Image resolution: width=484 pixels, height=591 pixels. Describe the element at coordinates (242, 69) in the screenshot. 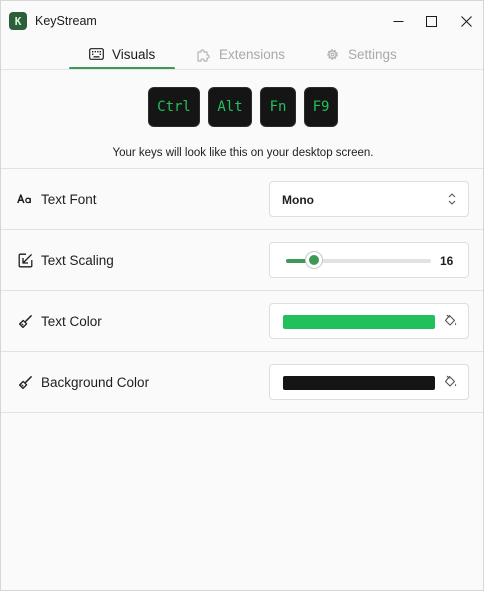

I see `tabs-divider` at that location.